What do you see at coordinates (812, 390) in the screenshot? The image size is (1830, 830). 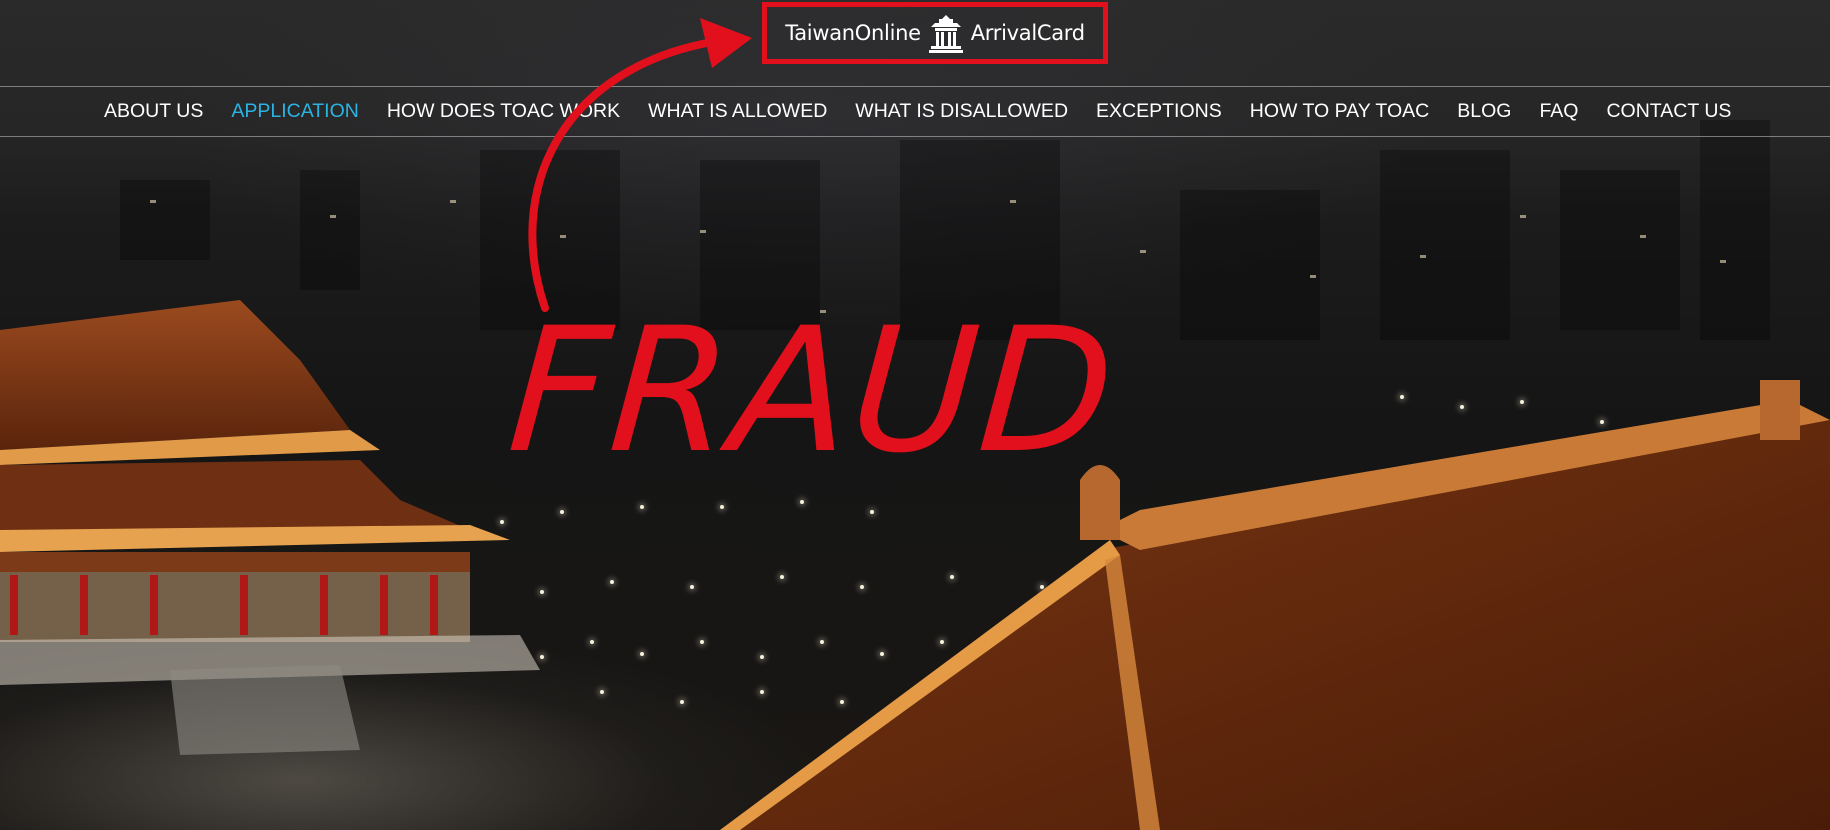 I see `fraud-label: FRAUD` at bounding box center [812, 390].